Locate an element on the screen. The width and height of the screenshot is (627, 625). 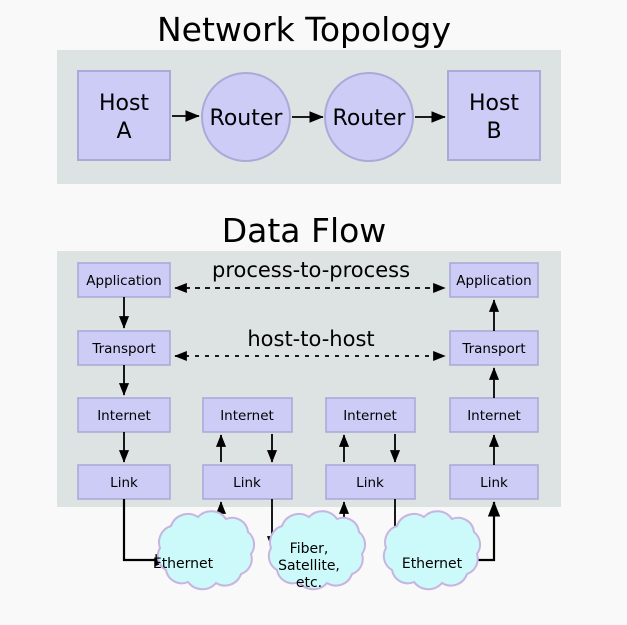
cloud-ethernet-left-shape is located at coordinates (206, 550).